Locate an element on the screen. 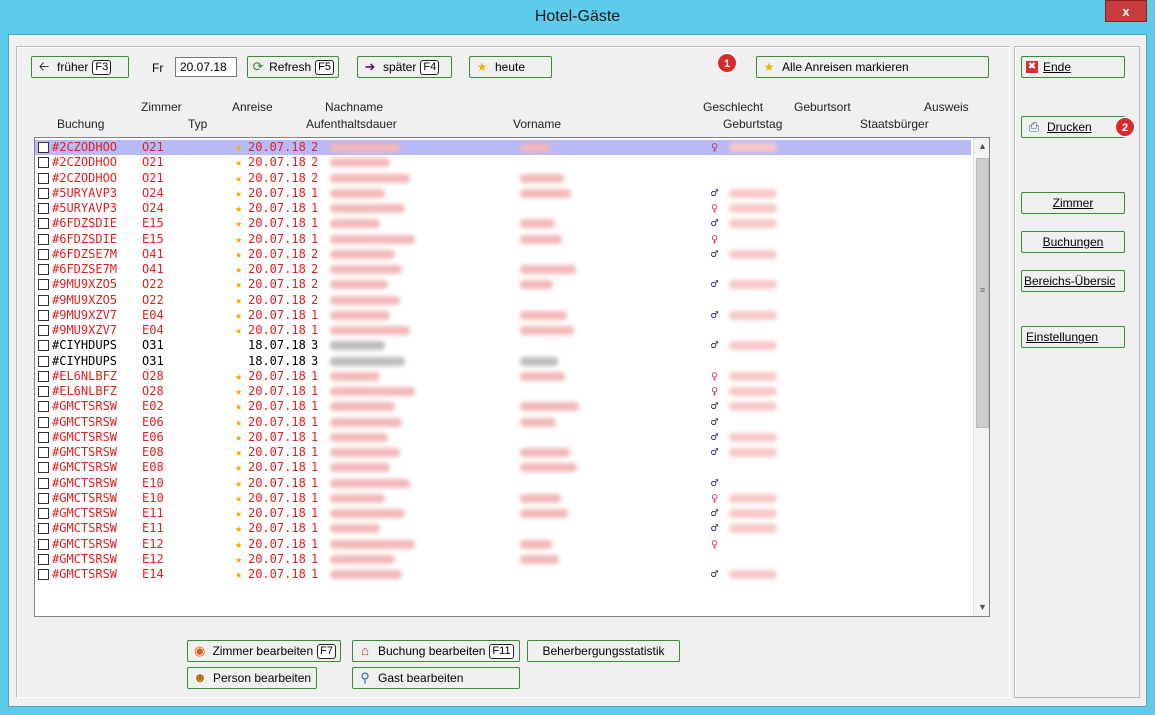  col-geburtstag: Geburtstag is located at coordinates (752, 124).